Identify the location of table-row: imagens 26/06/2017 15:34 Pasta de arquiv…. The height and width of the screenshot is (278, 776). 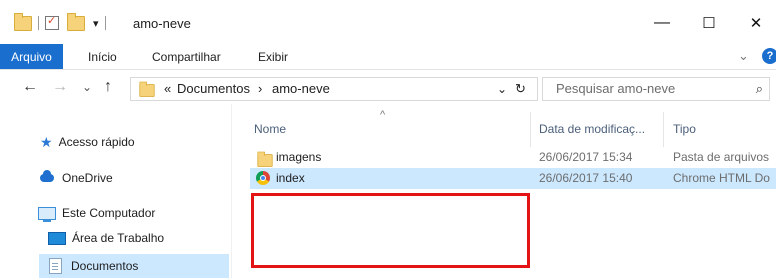
(513, 157).